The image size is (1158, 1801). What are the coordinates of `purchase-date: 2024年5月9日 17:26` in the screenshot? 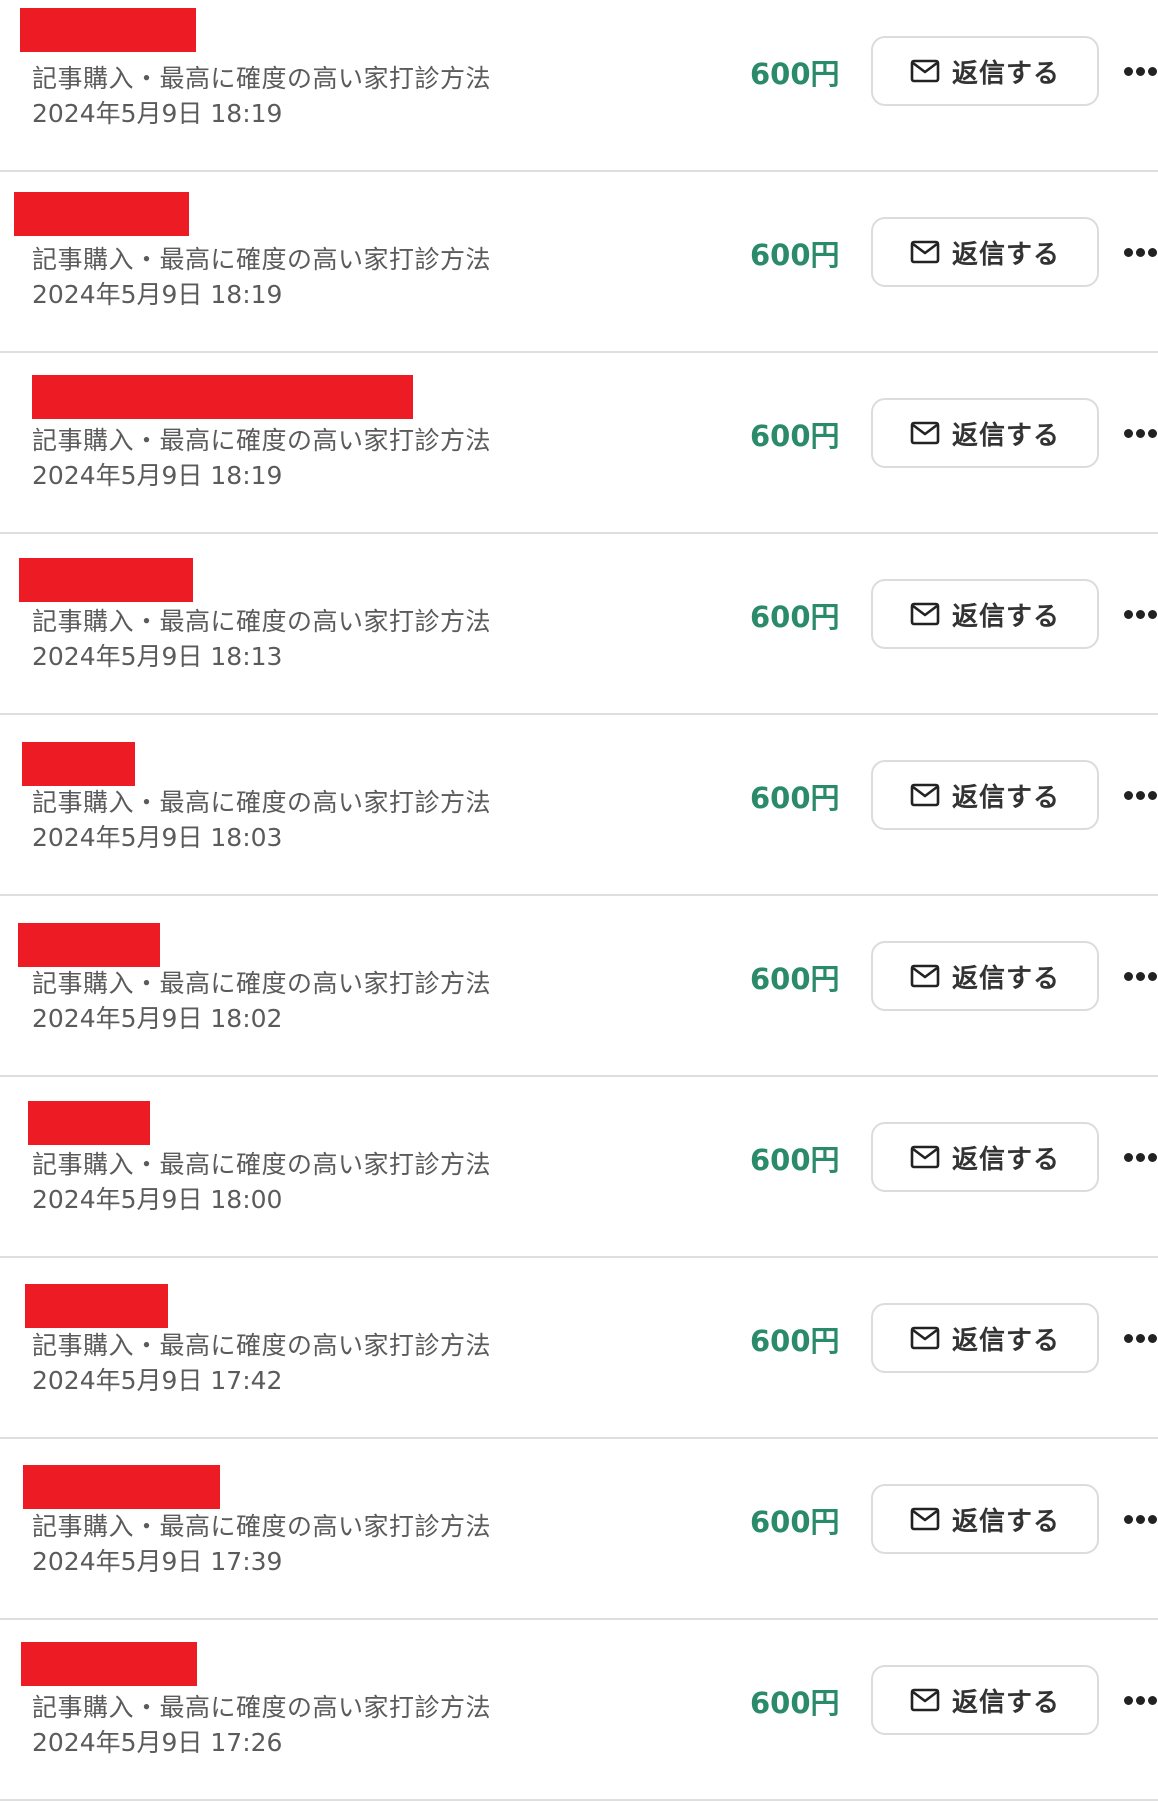 It's located at (157, 1742).